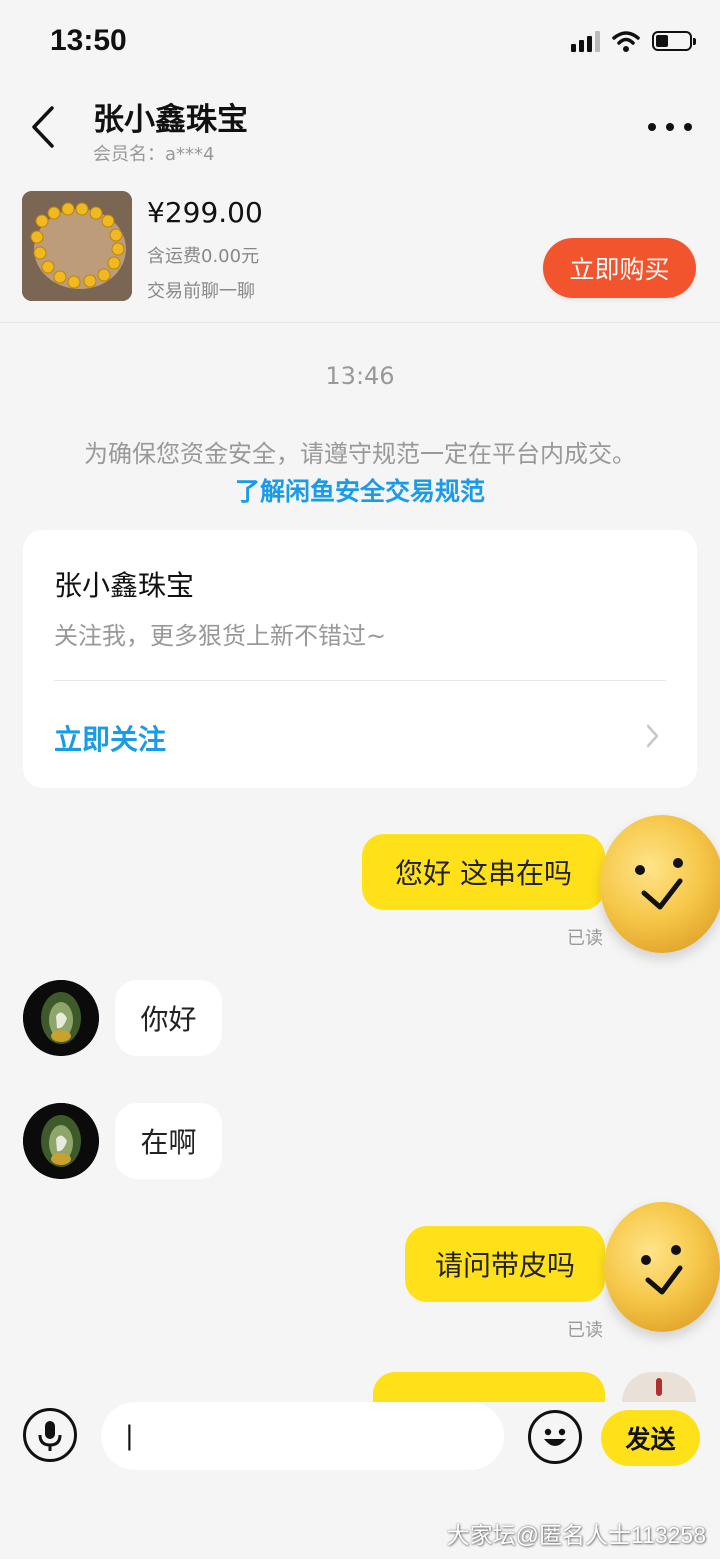 The image size is (720, 1559). I want to click on more-icon, so click(670, 127).